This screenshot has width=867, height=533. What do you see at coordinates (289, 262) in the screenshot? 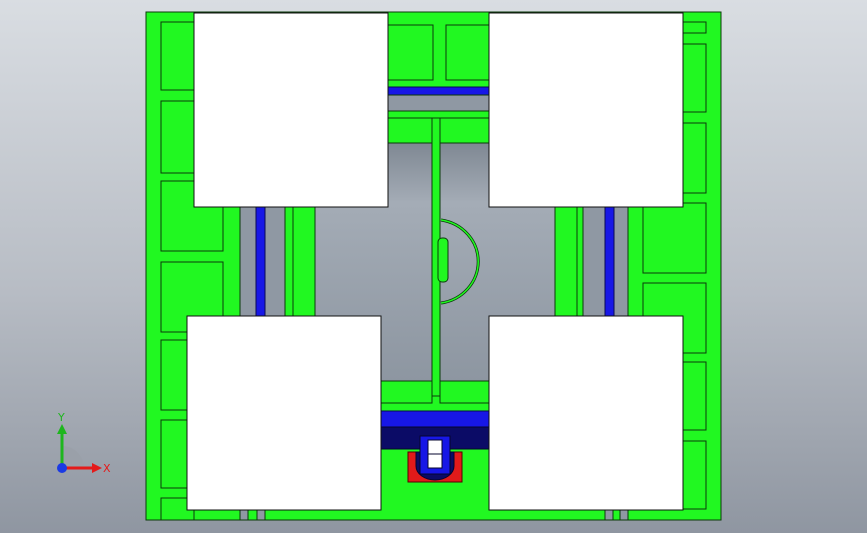
I see `left-beam` at bounding box center [289, 262].